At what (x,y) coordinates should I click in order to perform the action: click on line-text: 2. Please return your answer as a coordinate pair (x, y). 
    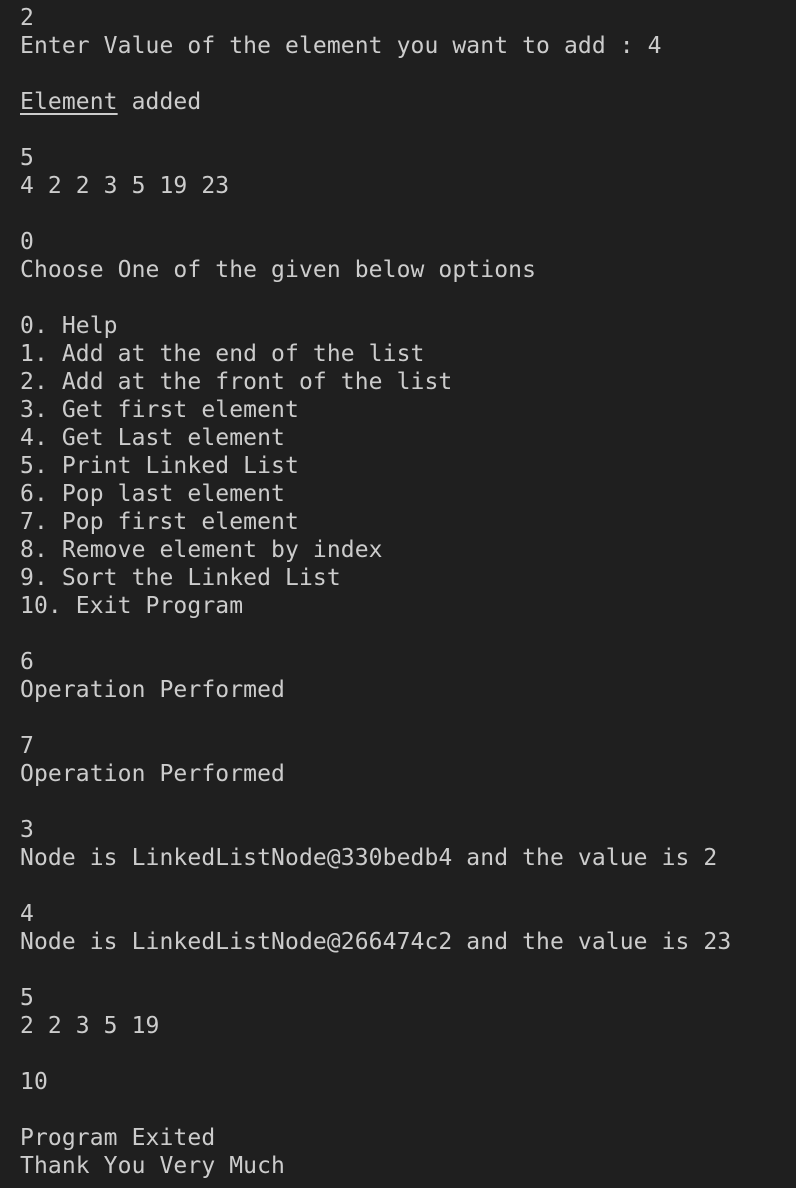
    Looking at the image, I should click on (27, 18).